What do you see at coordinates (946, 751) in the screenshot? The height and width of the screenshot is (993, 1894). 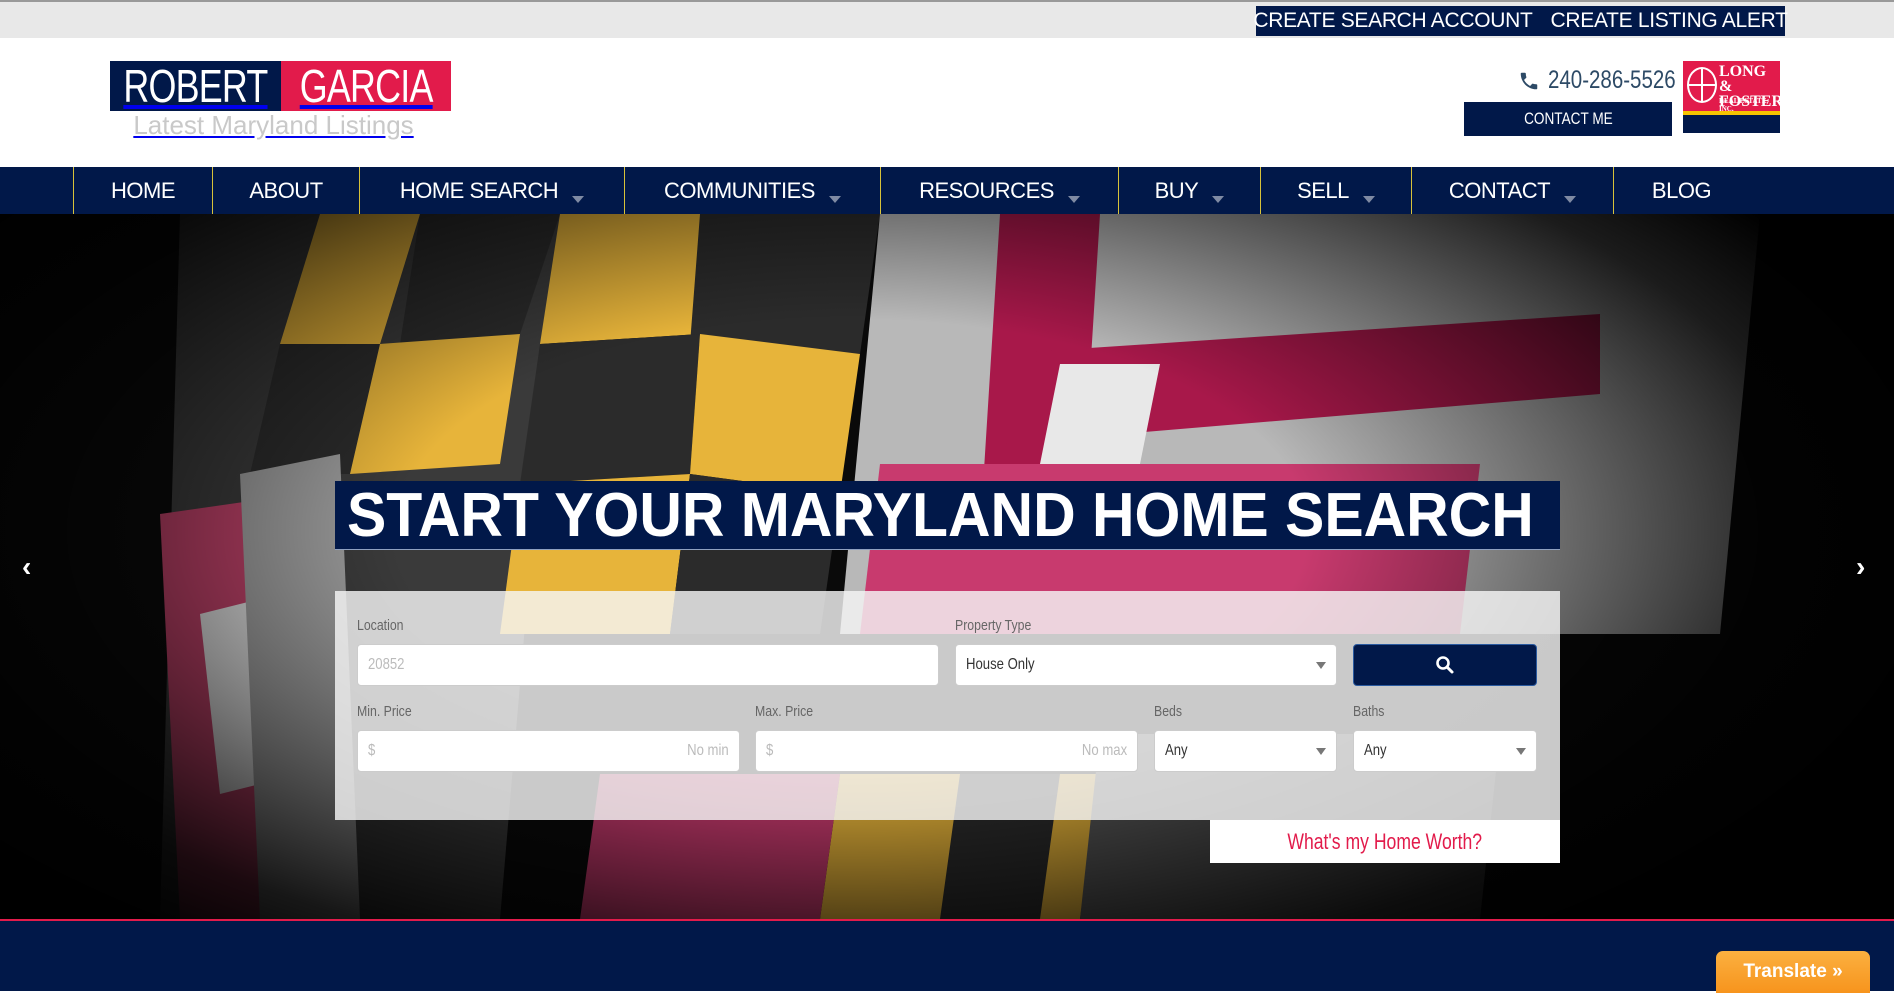 I see `max-price-input: $ No max` at bounding box center [946, 751].